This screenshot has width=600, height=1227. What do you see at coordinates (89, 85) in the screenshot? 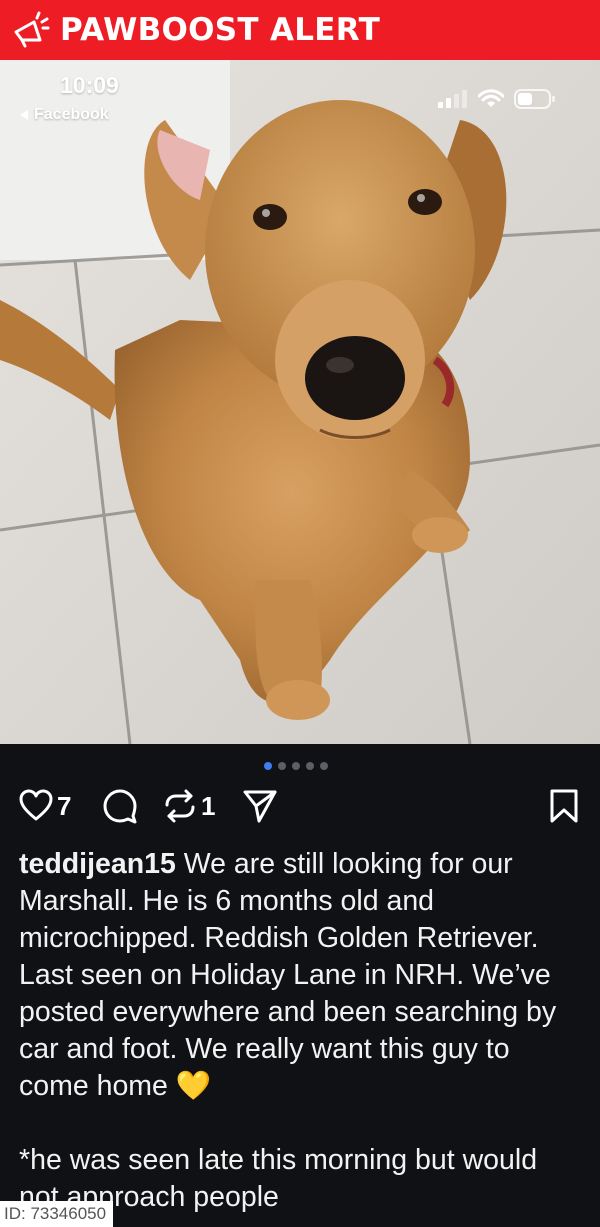
I see `status-time: 10:09` at bounding box center [89, 85].